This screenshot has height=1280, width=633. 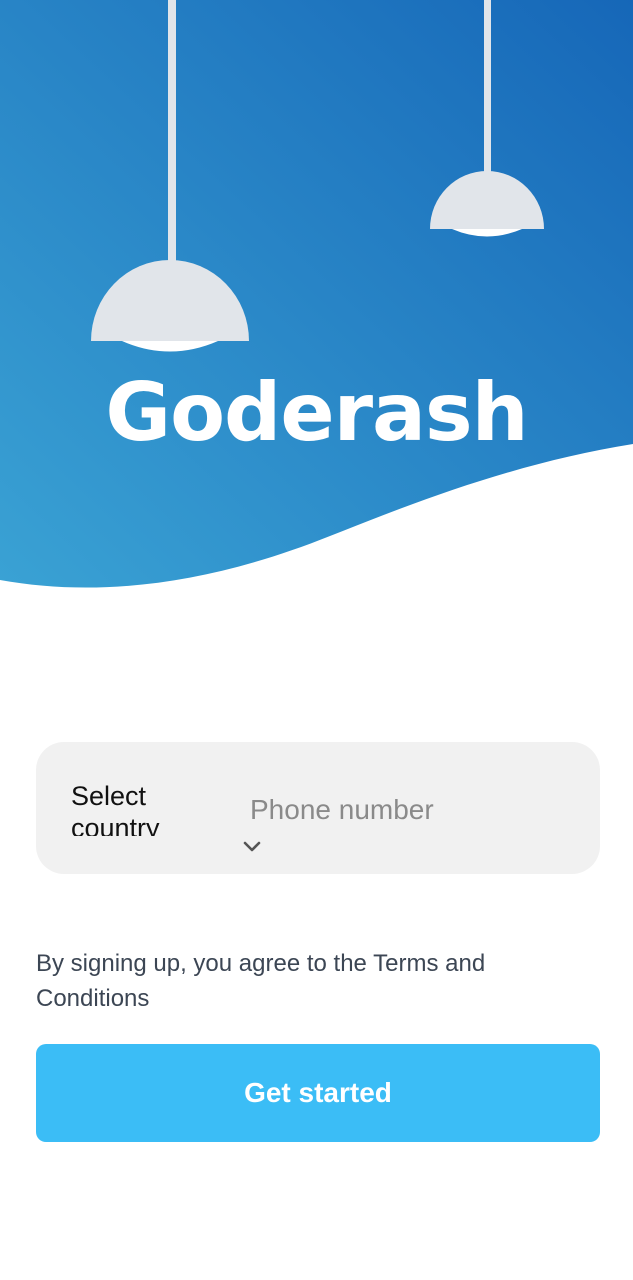 What do you see at coordinates (252, 846) in the screenshot?
I see `chevron-down-icon` at bounding box center [252, 846].